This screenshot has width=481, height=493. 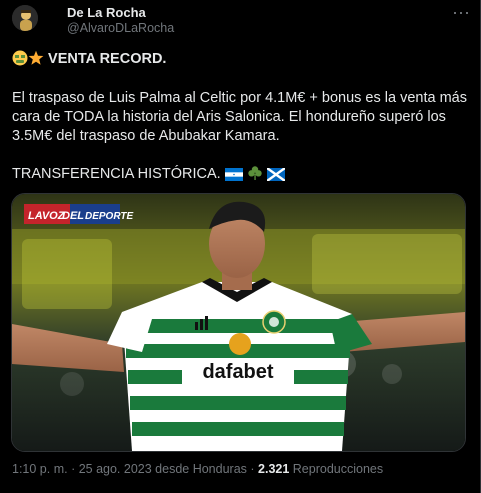 What do you see at coordinates (461, 13) in the screenshot?
I see `more-icon: ⋯` at bounding box center [461, 13].